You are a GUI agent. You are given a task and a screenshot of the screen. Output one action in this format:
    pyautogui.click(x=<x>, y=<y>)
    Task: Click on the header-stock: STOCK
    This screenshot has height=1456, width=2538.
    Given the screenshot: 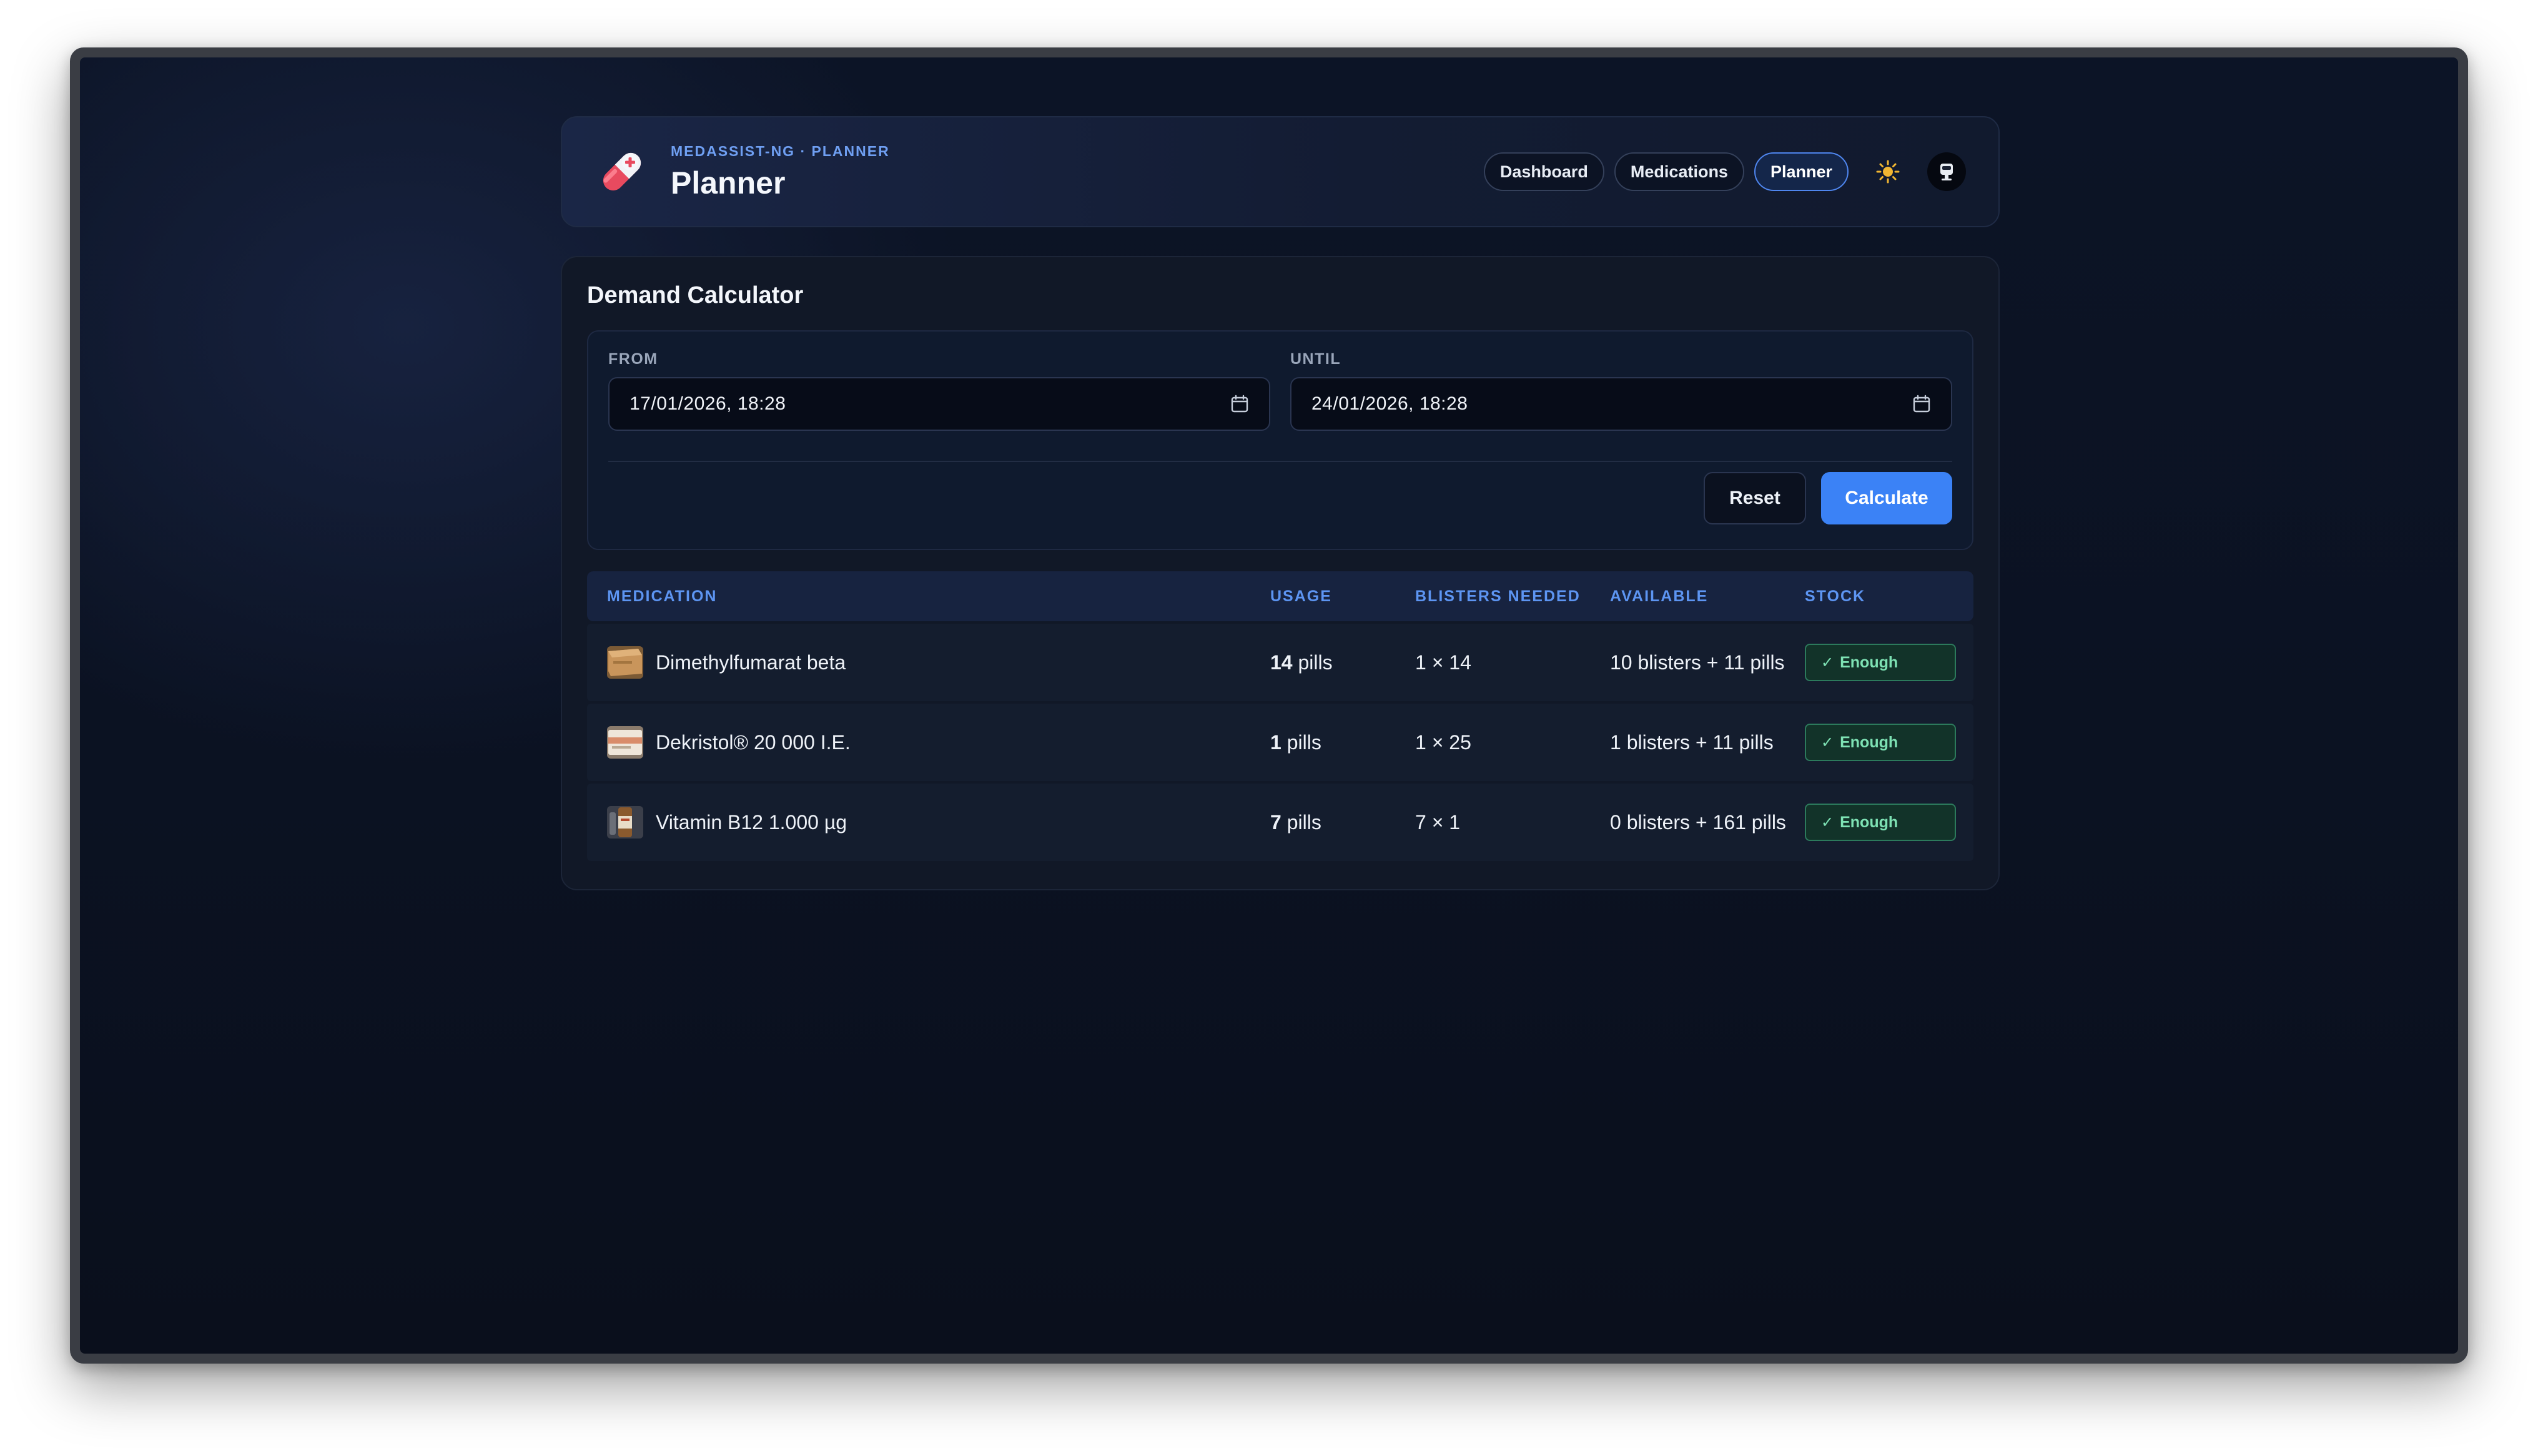 What is the action you would take?
    pyautogui.click(x=1836, y=596)
    